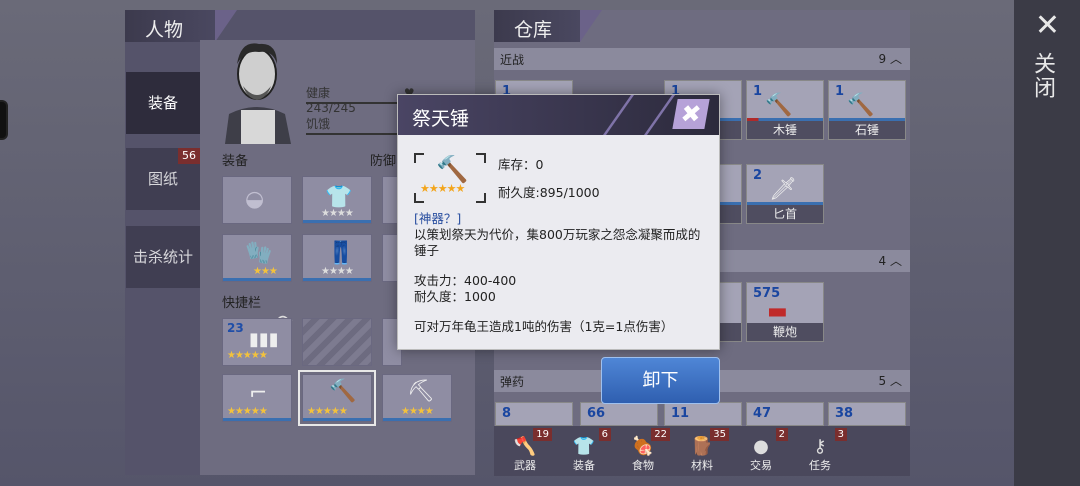 The image size is (1080, 486). Describe the element at coordinates (525, 452) in the screenshot. I see `category-weapons: 19 🪓 武器` at that location.